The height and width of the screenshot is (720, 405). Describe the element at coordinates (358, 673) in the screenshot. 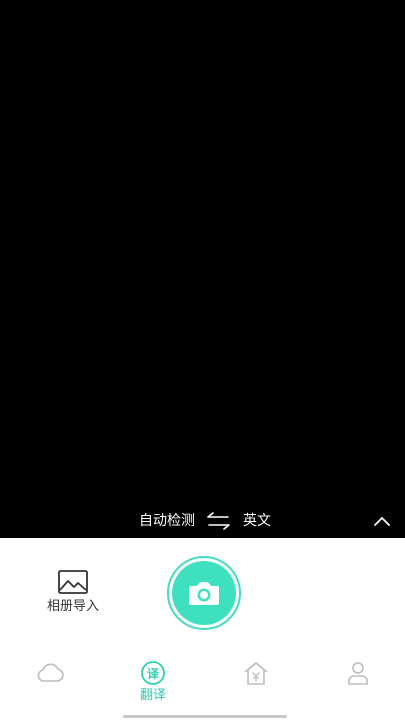

I see `person-icon` at that location.